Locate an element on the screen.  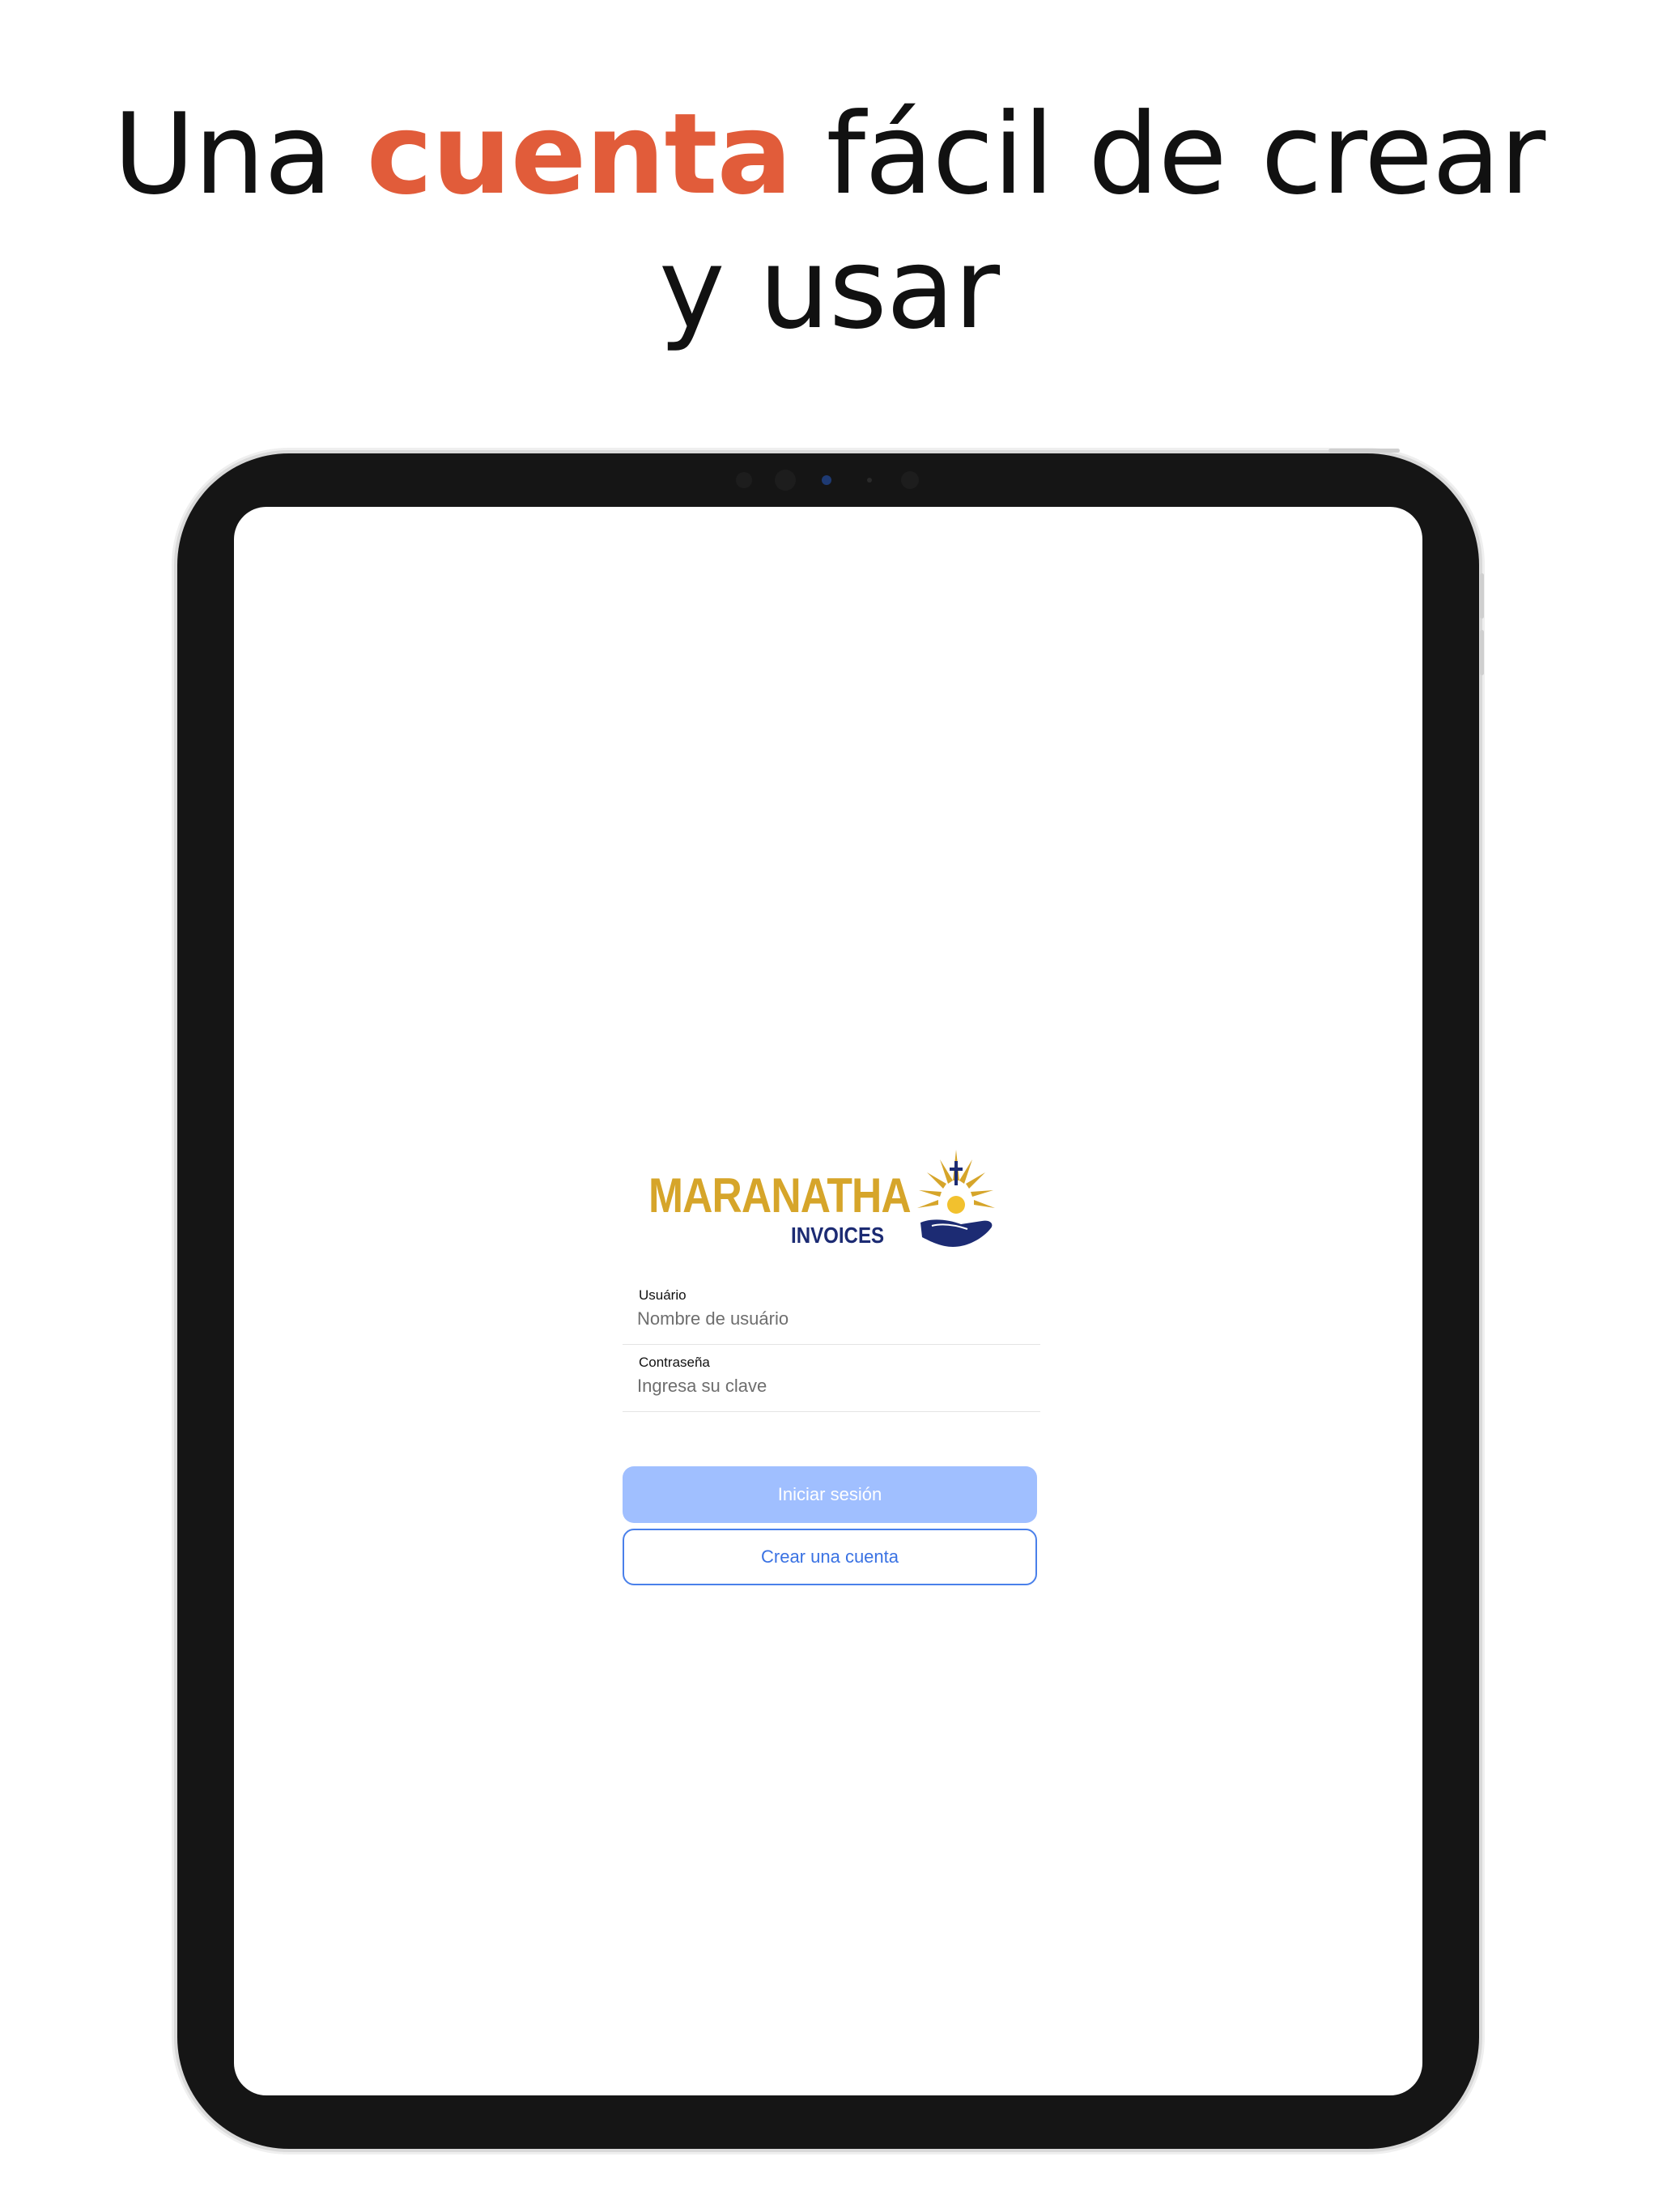
promo-headline: Una cuenta fácil de crear y usar is located at coordinates (829, 221).